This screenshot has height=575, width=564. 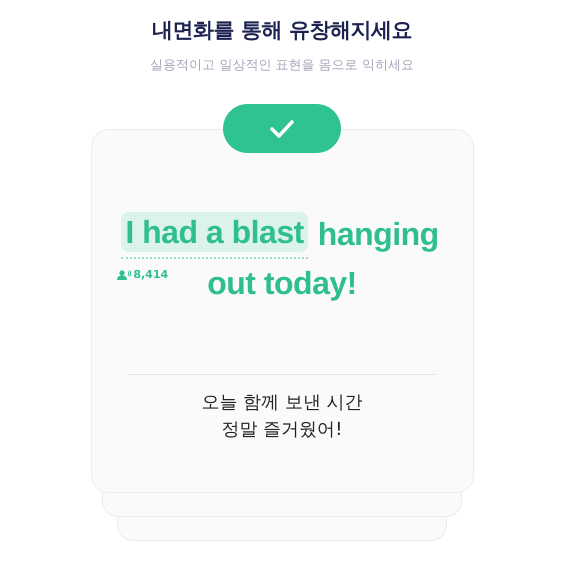 I want to click on page-subtitle: 실용적이고 일상적인 표현을 몸으로 익히세요, so click(x=282, y=65).